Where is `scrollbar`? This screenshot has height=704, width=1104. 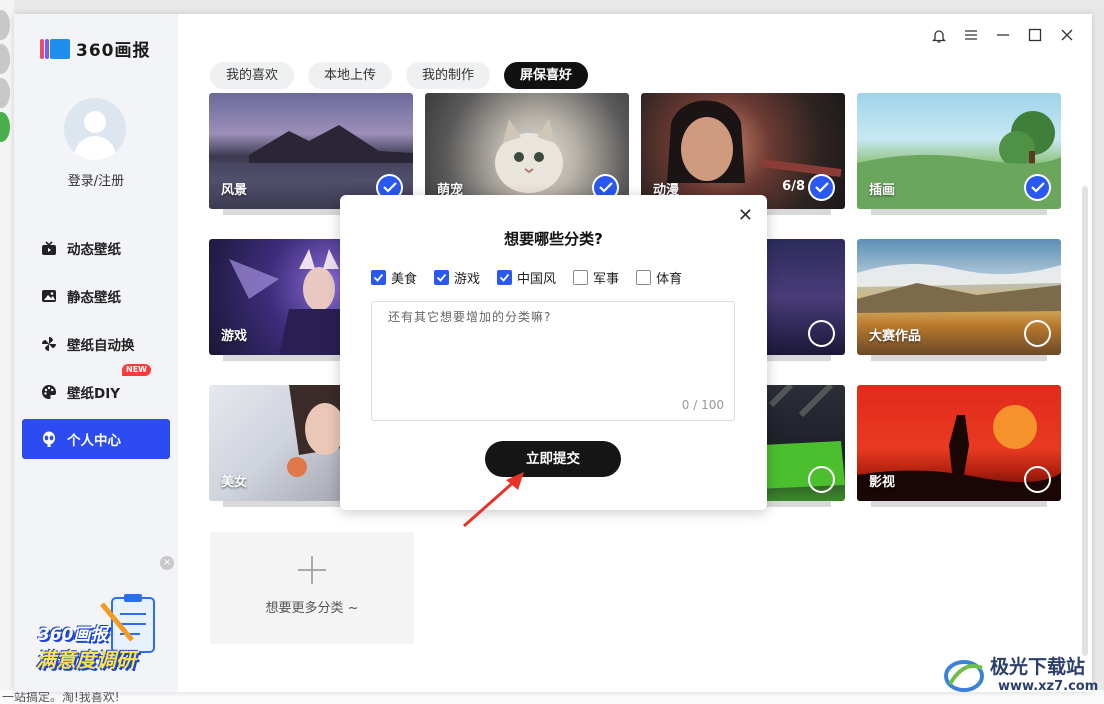 scrollbar is located at coordinates (1085, 421).